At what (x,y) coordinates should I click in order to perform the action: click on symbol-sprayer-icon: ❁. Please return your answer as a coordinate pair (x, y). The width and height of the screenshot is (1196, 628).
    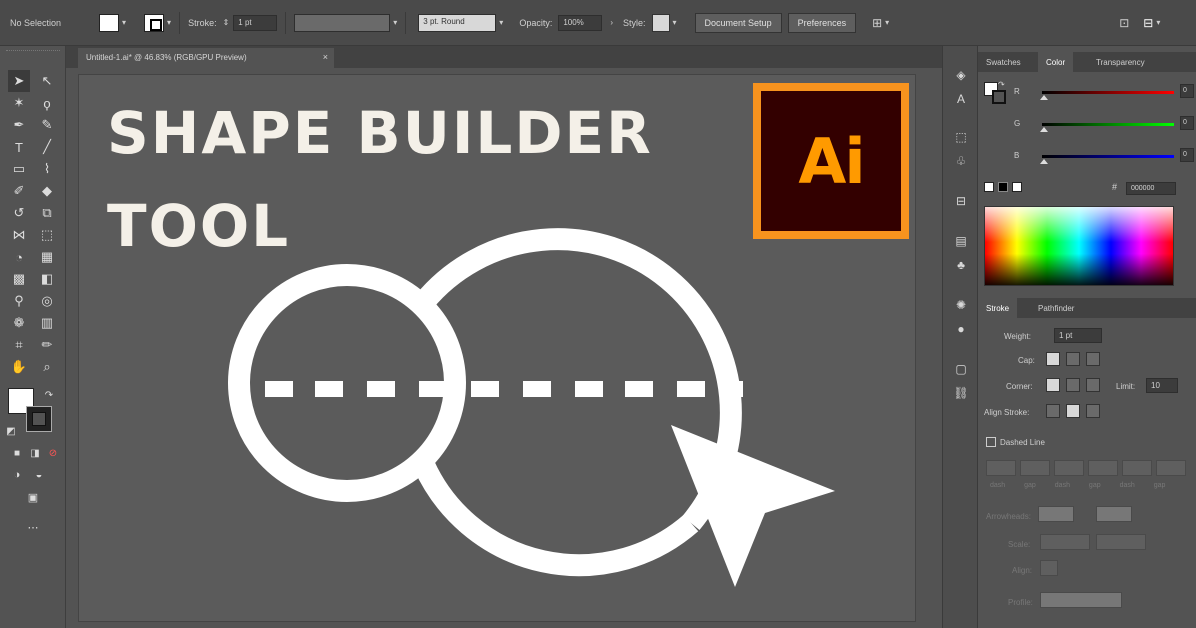
    Looking at the image, I should click on (19, 323).